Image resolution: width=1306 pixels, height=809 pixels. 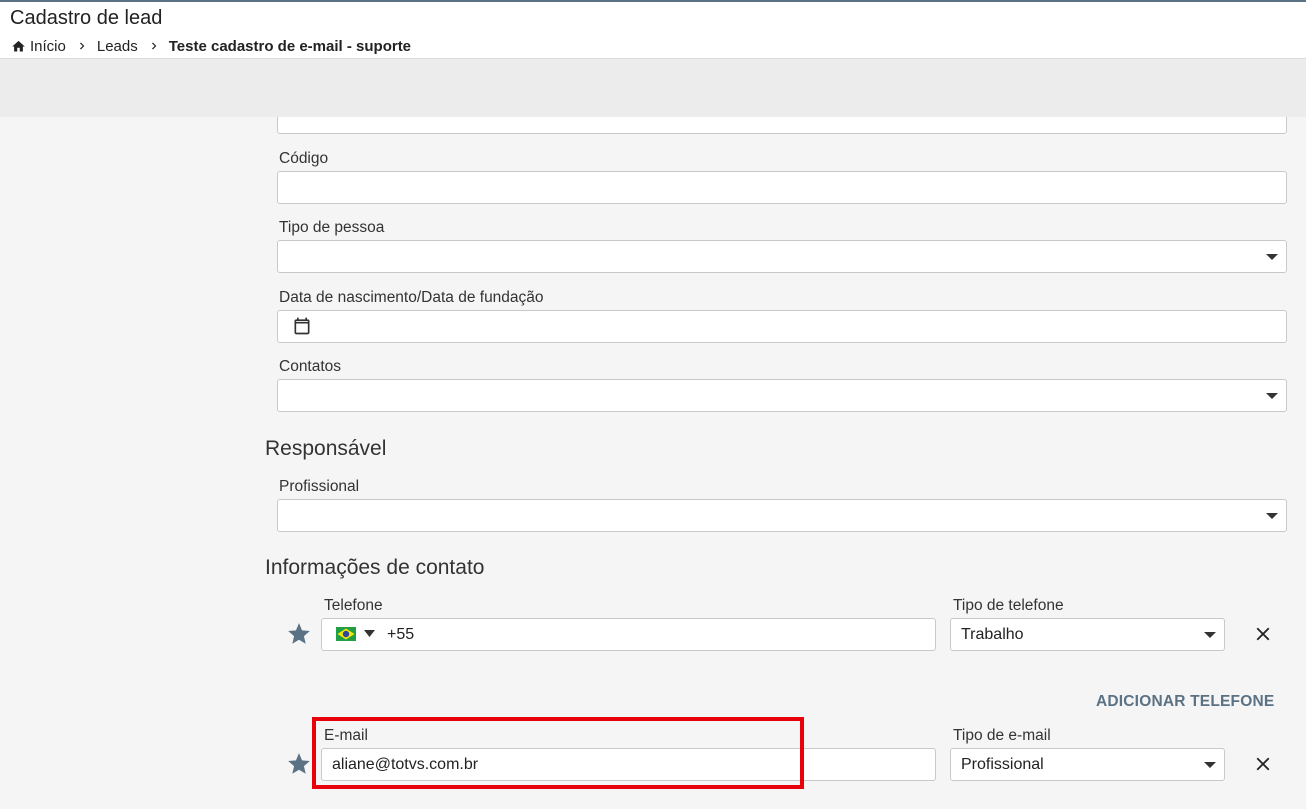 I want to click on contatos-select, so click(x=782, y=395).